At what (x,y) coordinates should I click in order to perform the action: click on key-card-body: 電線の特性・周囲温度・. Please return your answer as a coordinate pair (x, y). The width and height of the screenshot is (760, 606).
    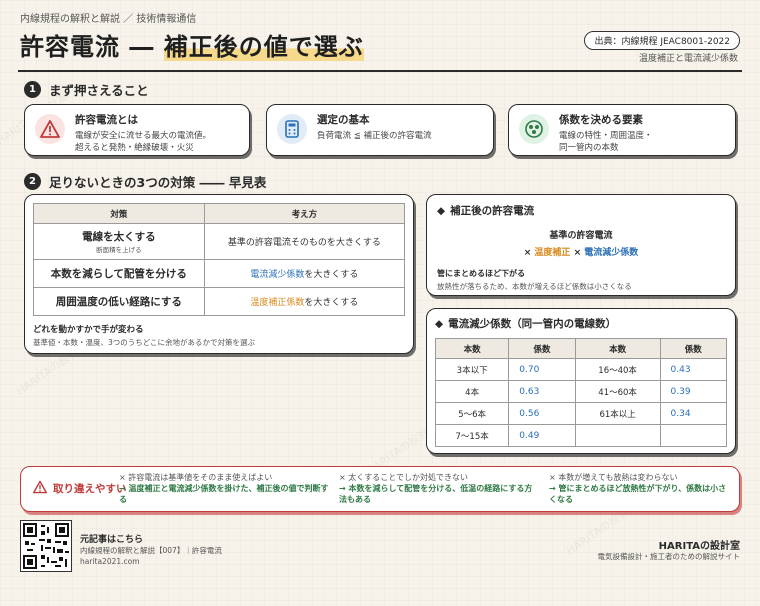
    Looking at the image, I should click on (606, 136).